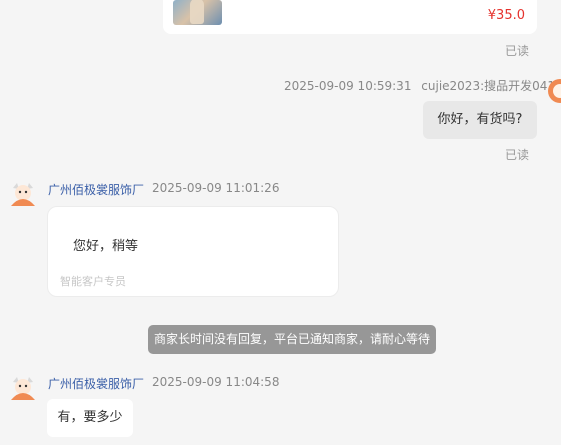  What do you see at coordinates (480, 120) in the screenshot?
I see `user-message-bubble: 你好，有货吗?` at bounding box center [480, 120].